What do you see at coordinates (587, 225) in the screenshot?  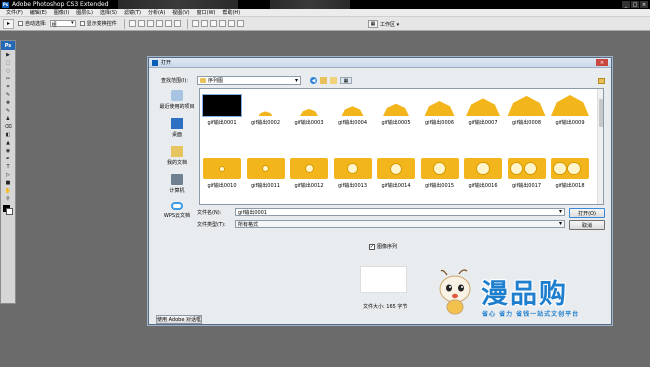 I see `cancel-button: 取消` at bounding box center [587, 225].